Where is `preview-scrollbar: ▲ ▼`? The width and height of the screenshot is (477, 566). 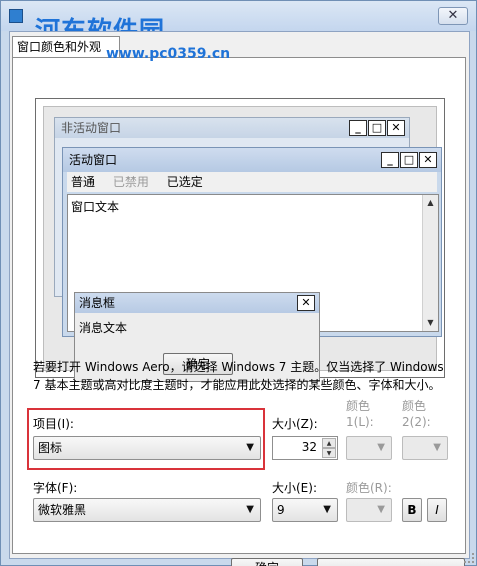
preview-scrollbar: ▲ ▼ is located at coordinates (430, 263).